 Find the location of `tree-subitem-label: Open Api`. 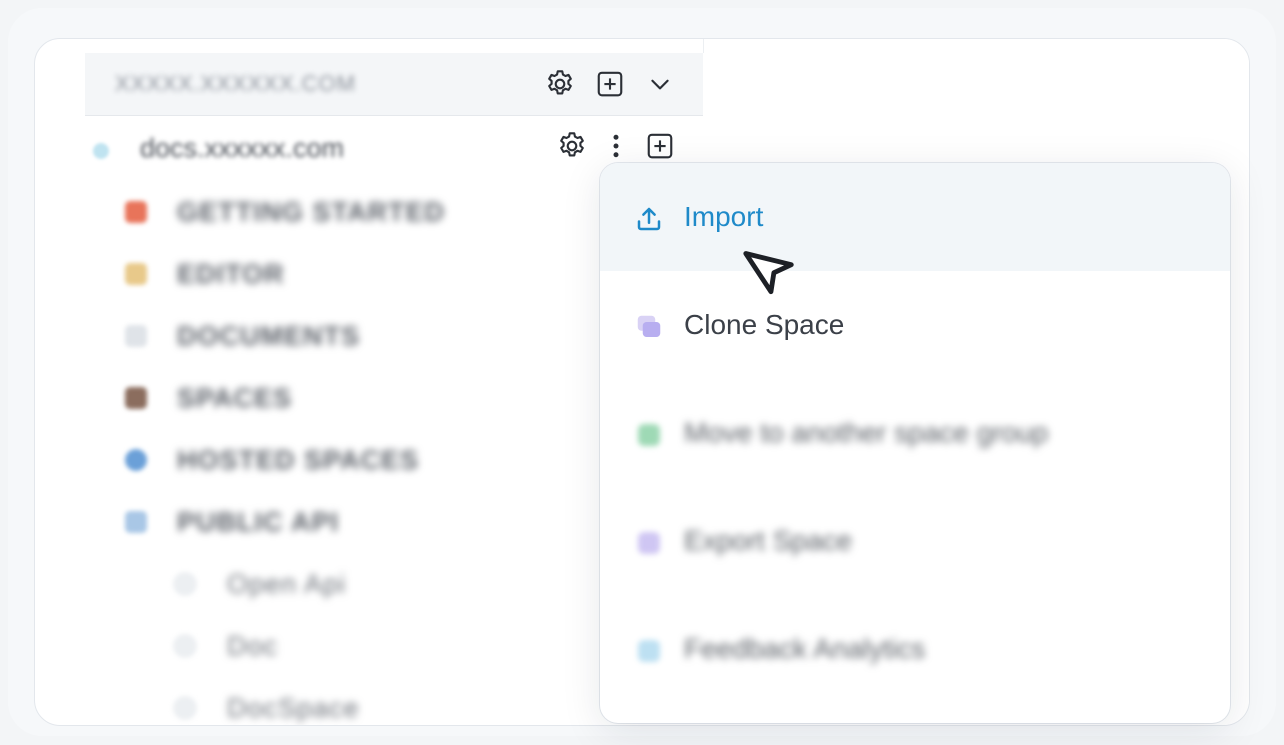

tree-subitem-label: Open Api is located at coordinates (287, 583).